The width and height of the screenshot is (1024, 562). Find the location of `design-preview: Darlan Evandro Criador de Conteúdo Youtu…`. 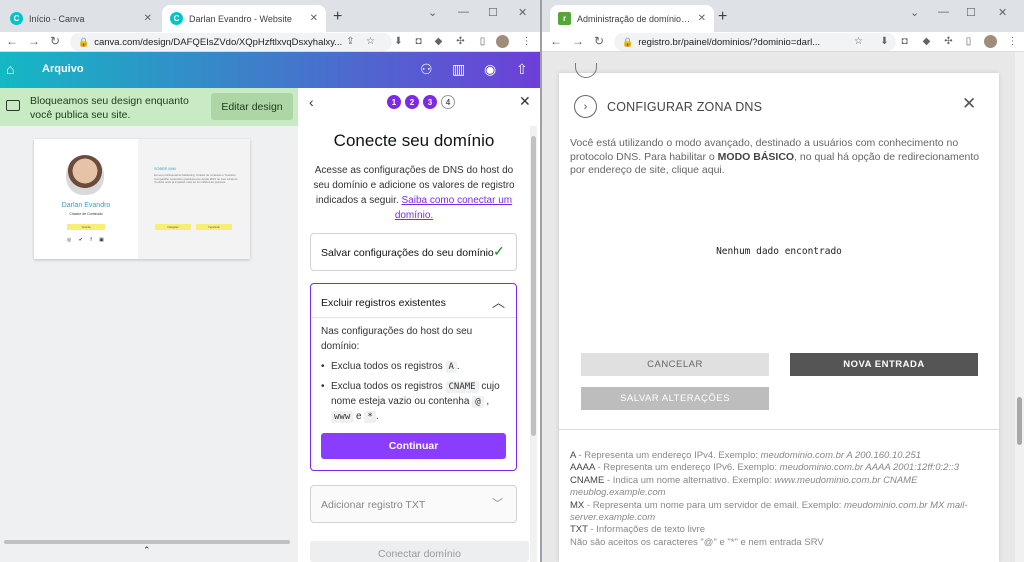

design-preview: Darlan Evandro Criador de Conteúdo Youtu… is located at coordinates (142, 199).